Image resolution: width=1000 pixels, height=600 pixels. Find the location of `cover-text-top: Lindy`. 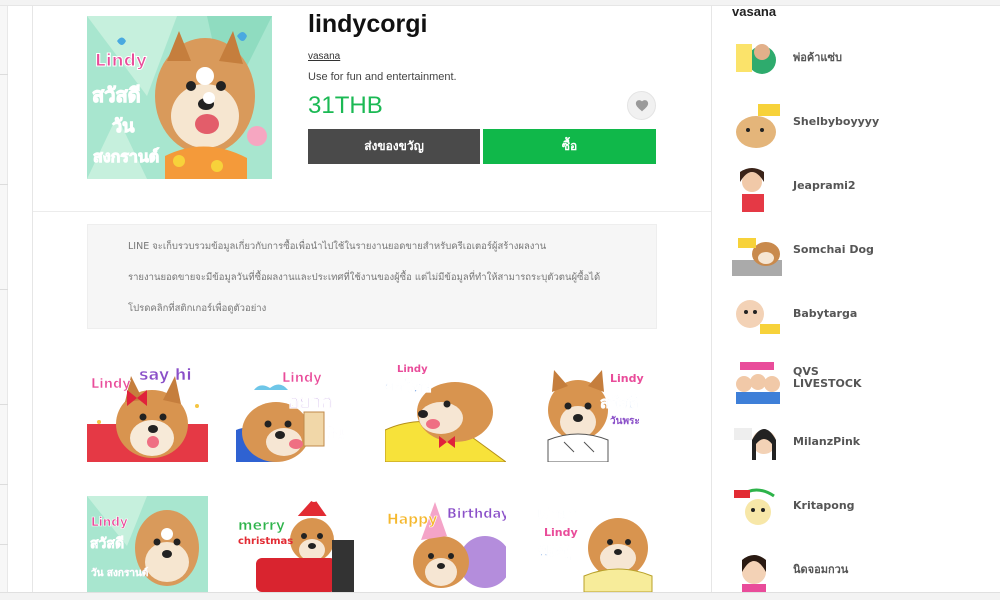

cover-text-top: Lindy is located at coordinates (121, 61).